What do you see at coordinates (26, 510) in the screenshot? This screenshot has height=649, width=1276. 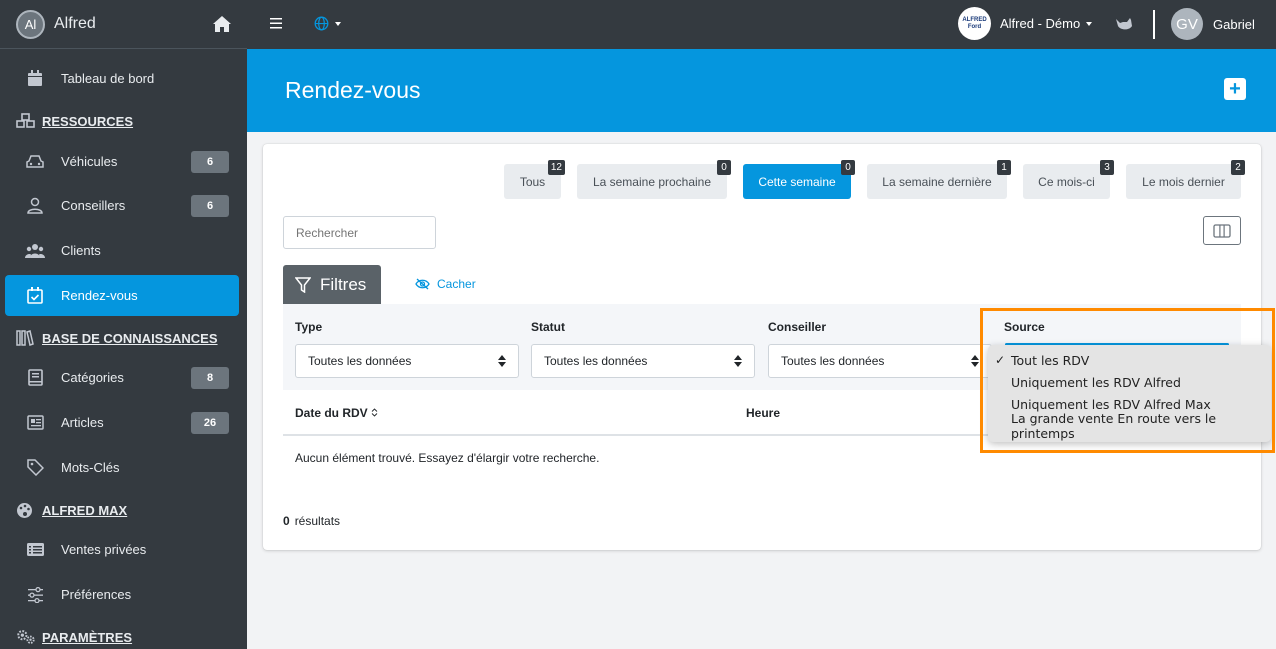 I see `palette-icon` at bounding box center [26, 510].